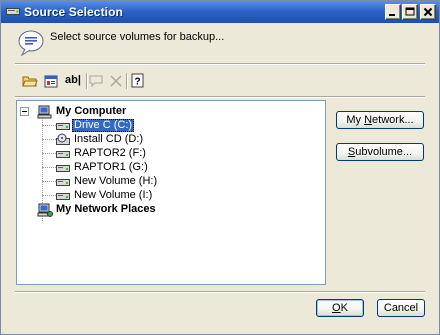  What do you see at coordinates (116, 181) in the screenshot?
I see `tree-label: New Volume (H:)` at bounding box center [116, 181].